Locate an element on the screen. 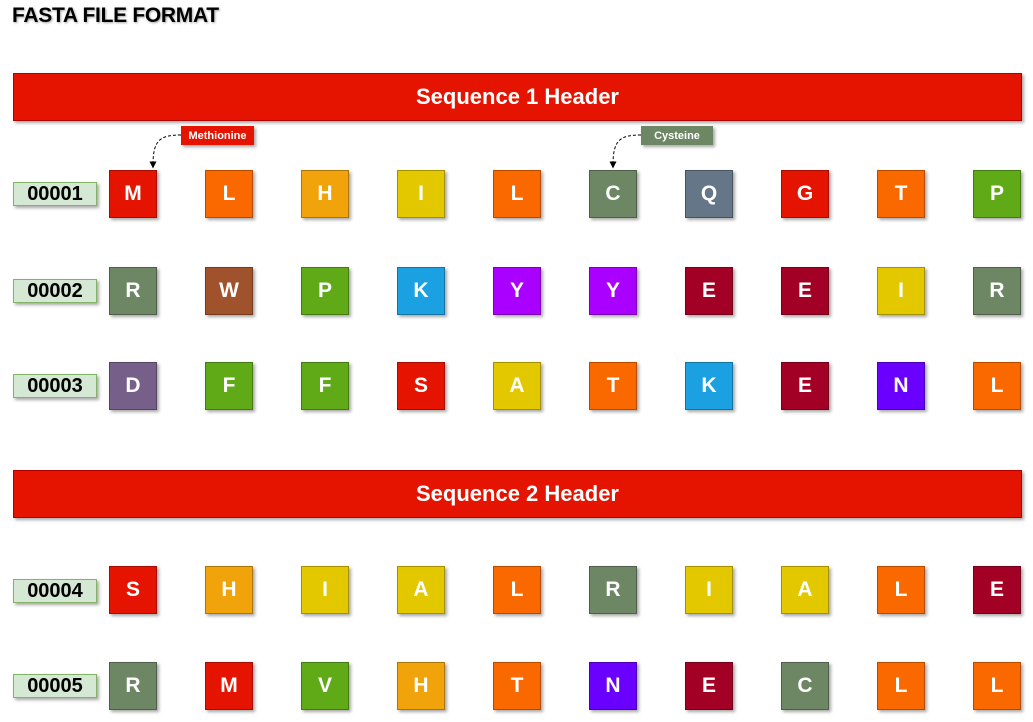  residue-00001-7: Q is located at coordinates (709, 194).